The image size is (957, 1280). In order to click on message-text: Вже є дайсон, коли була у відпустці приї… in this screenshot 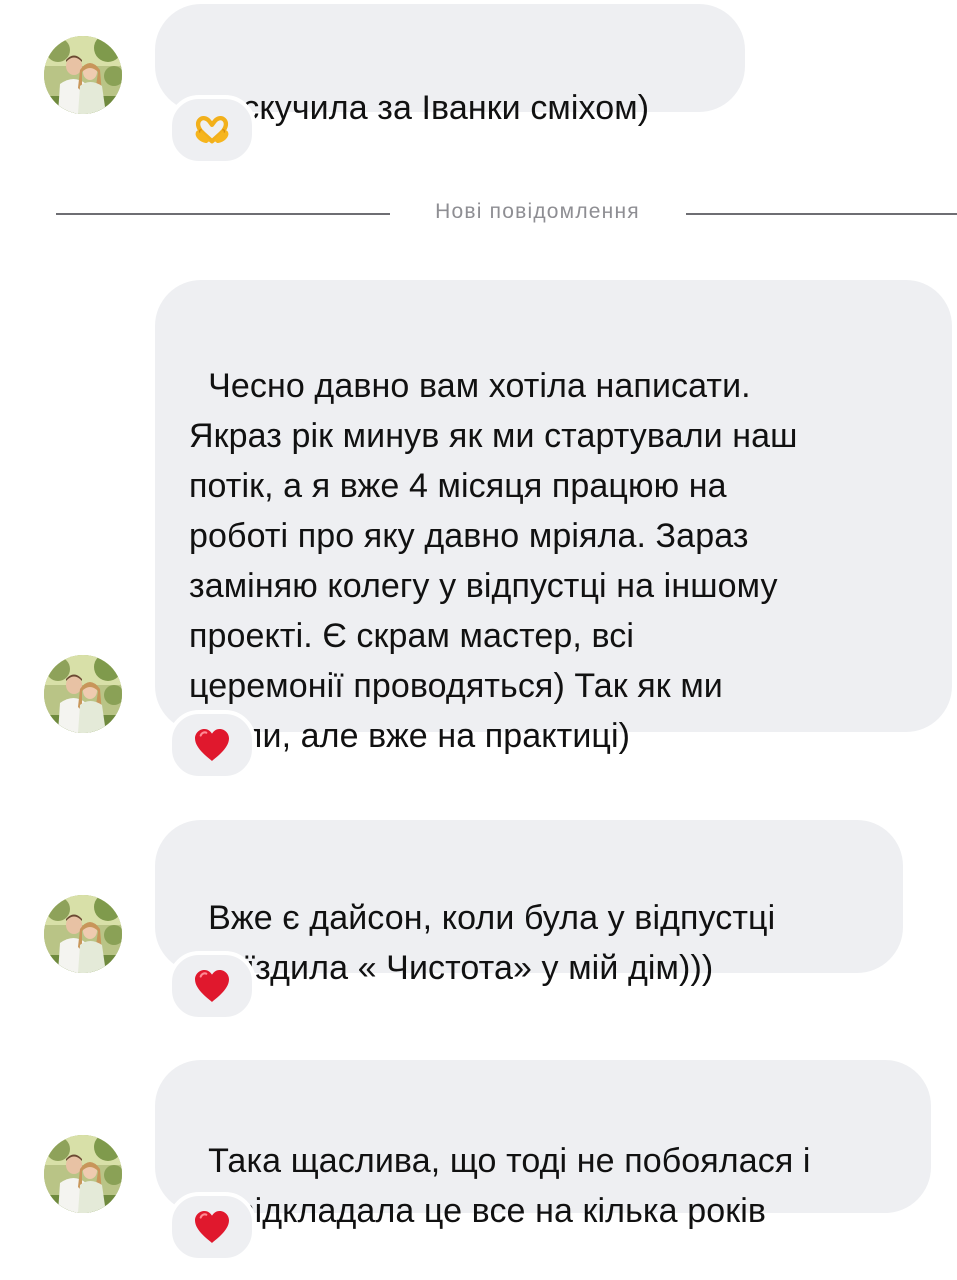, I will do `click(482, 943)`.